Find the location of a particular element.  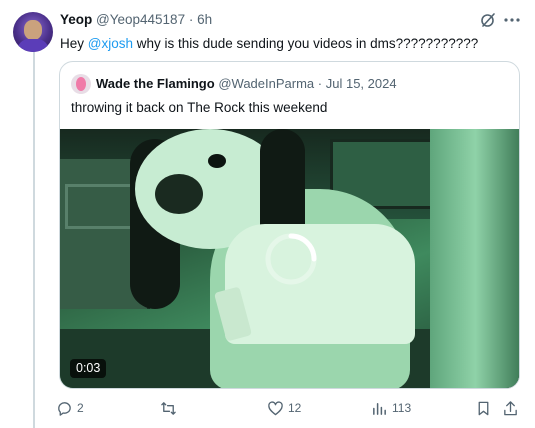

like-count: 12 is located at coordinates (295, 408).